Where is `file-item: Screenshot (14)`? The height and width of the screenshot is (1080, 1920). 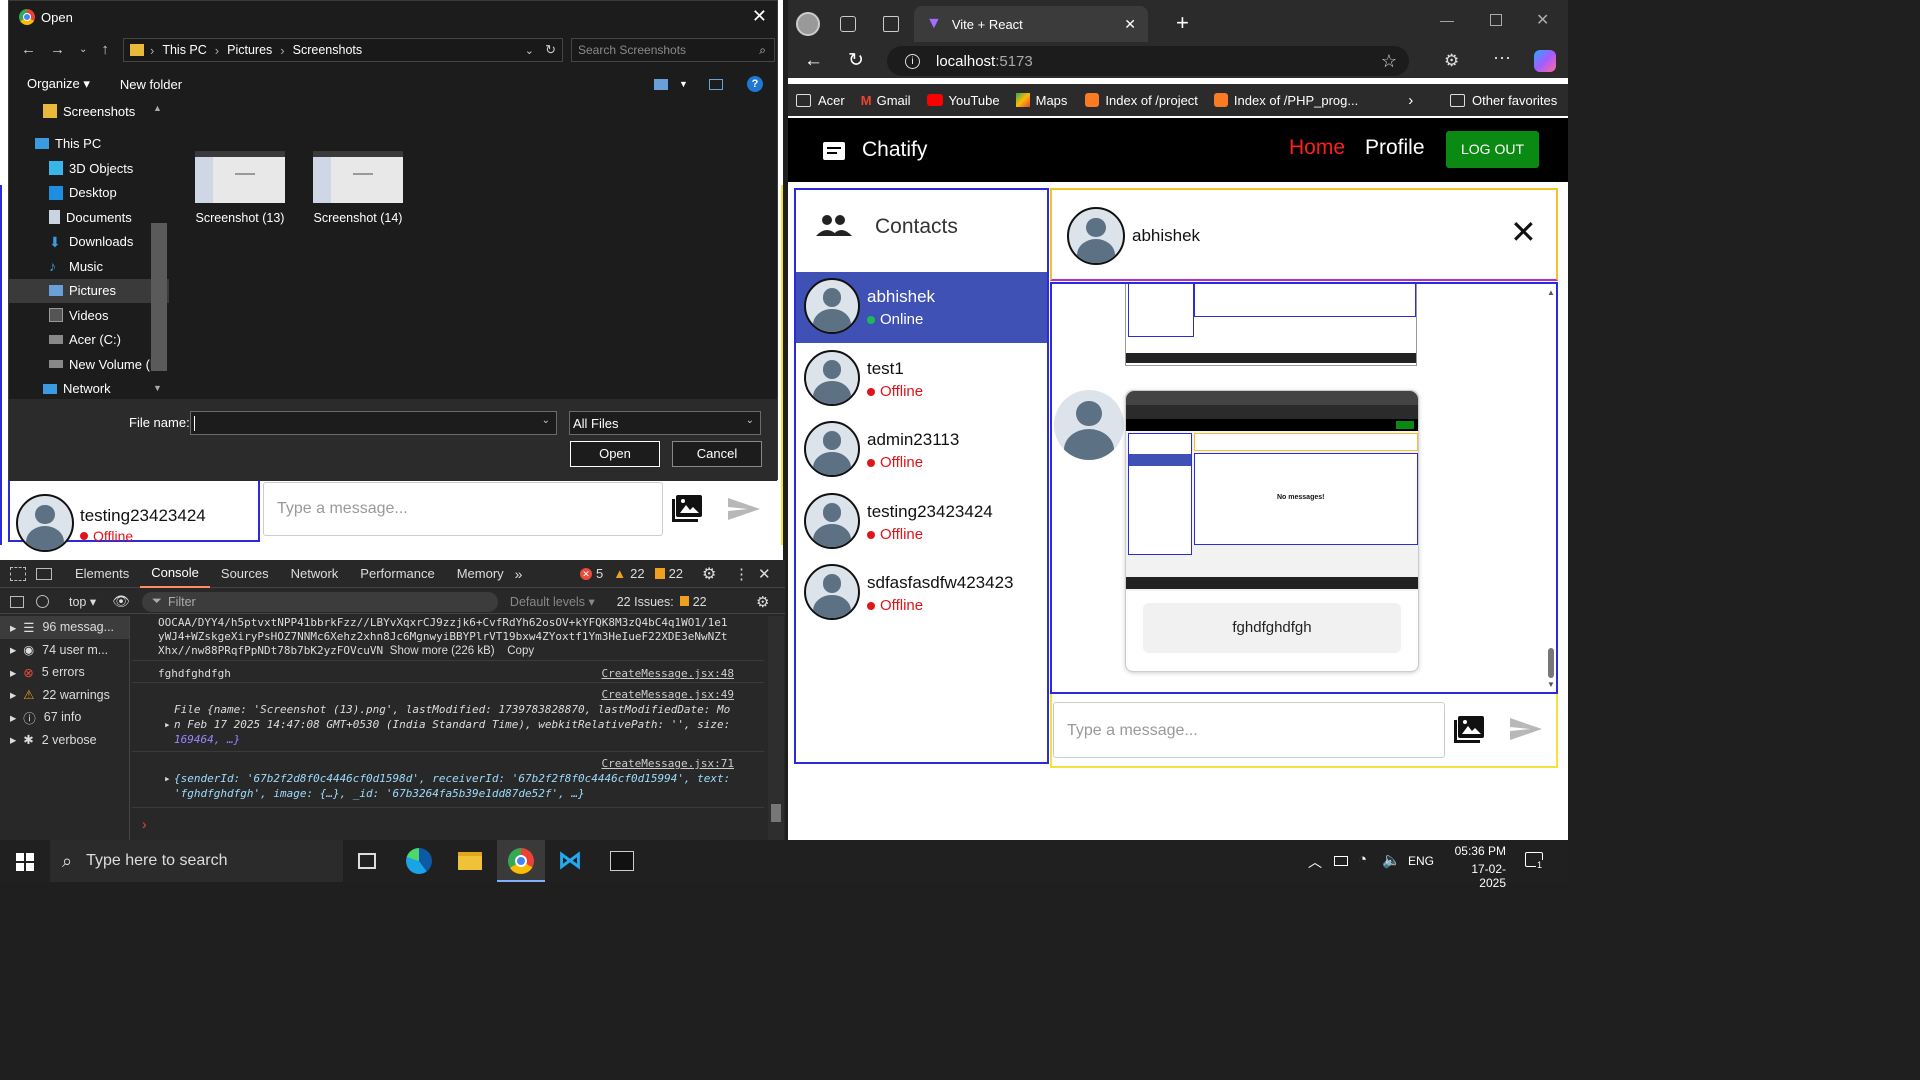
file-item: Screenshot (14) is located at coordinates (363, 188).